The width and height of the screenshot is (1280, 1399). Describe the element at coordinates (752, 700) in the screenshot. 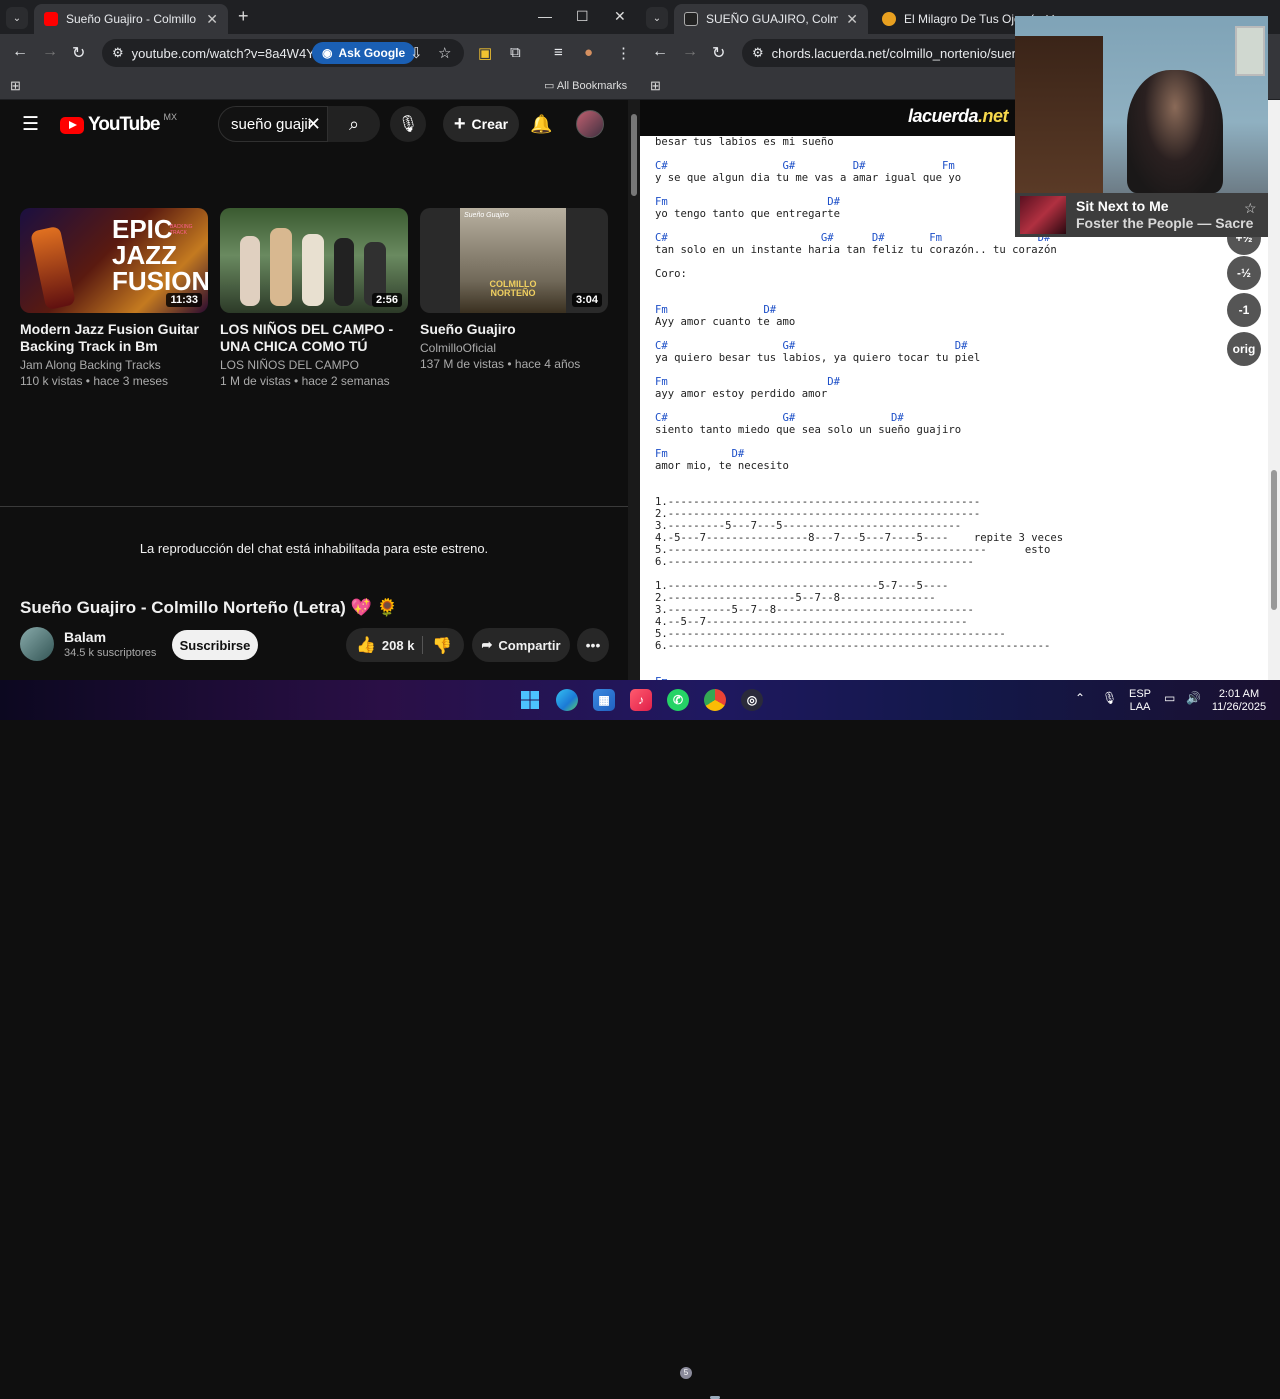

I see `obs-icon: ◎` at that location.